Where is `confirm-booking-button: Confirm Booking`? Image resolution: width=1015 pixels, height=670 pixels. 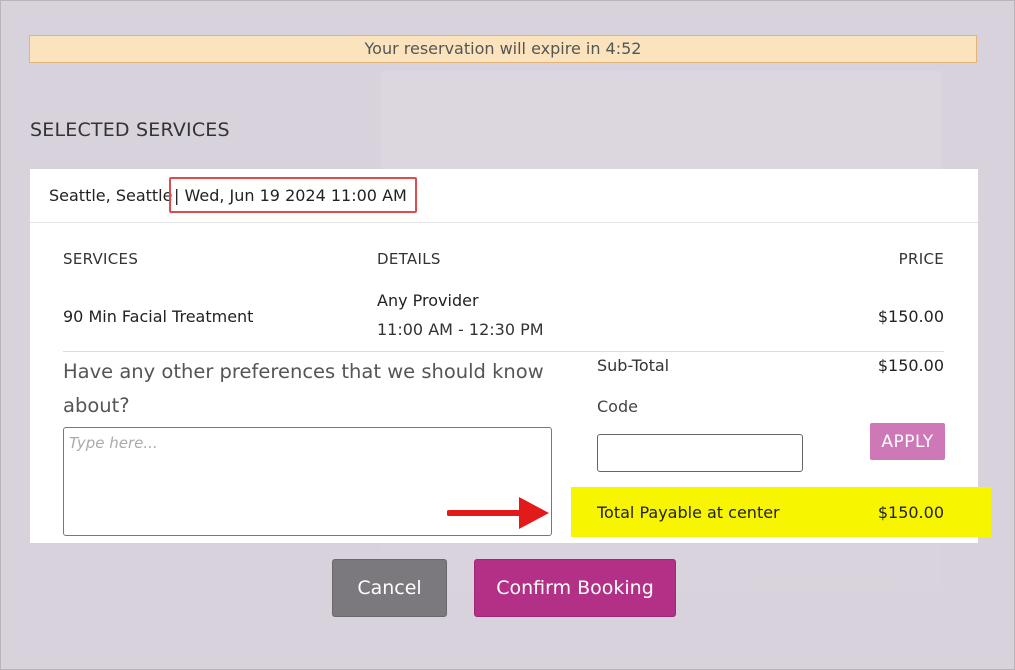
confirm-booking-button: Confirm Booking is located at coordinates (575, 588).